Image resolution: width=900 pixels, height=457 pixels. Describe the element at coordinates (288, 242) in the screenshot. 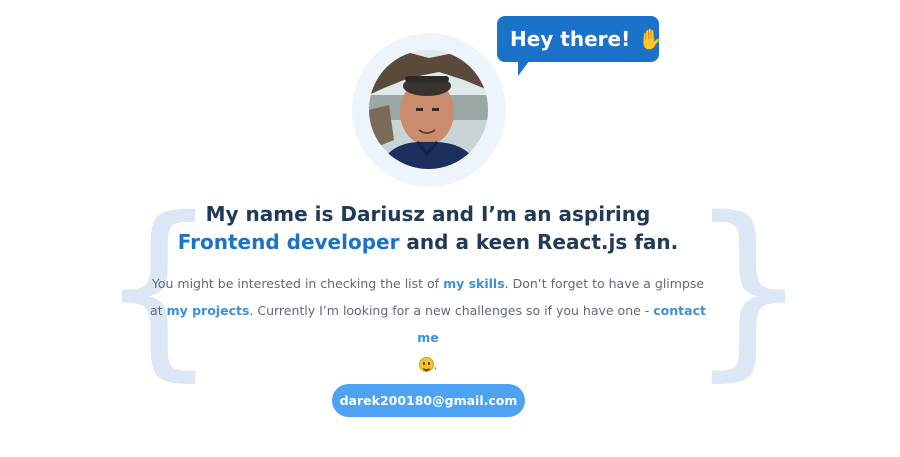

I see `intro-role: Frontend developer` at that location.